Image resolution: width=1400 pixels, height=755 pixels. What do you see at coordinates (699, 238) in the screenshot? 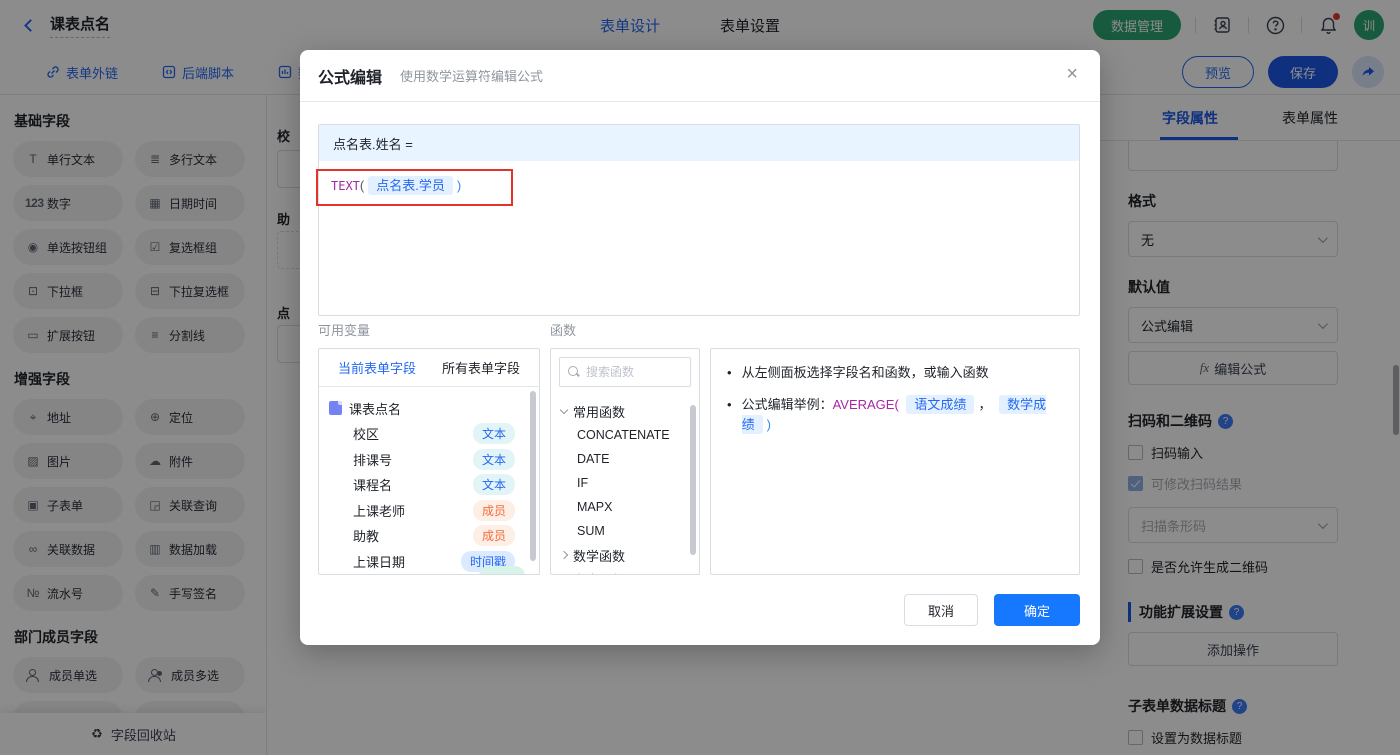
I see `formula-input-area: TEXT(点名表.学员)` at bounding box center [699, 238].